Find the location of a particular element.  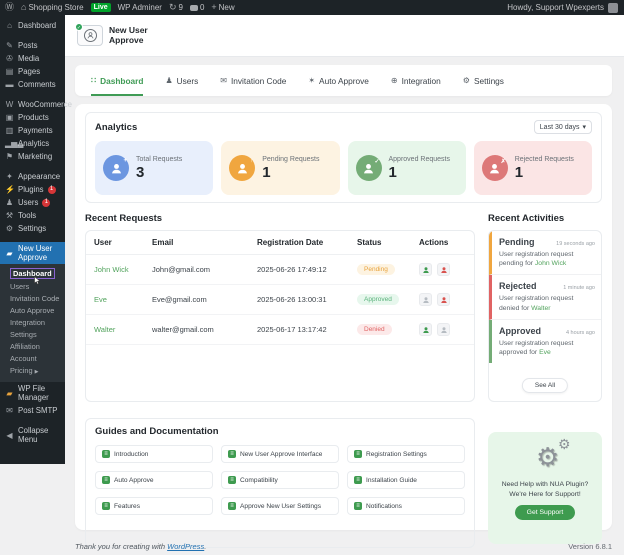

pending-requests-icon: ↑ is located at coordinates (242, 168).